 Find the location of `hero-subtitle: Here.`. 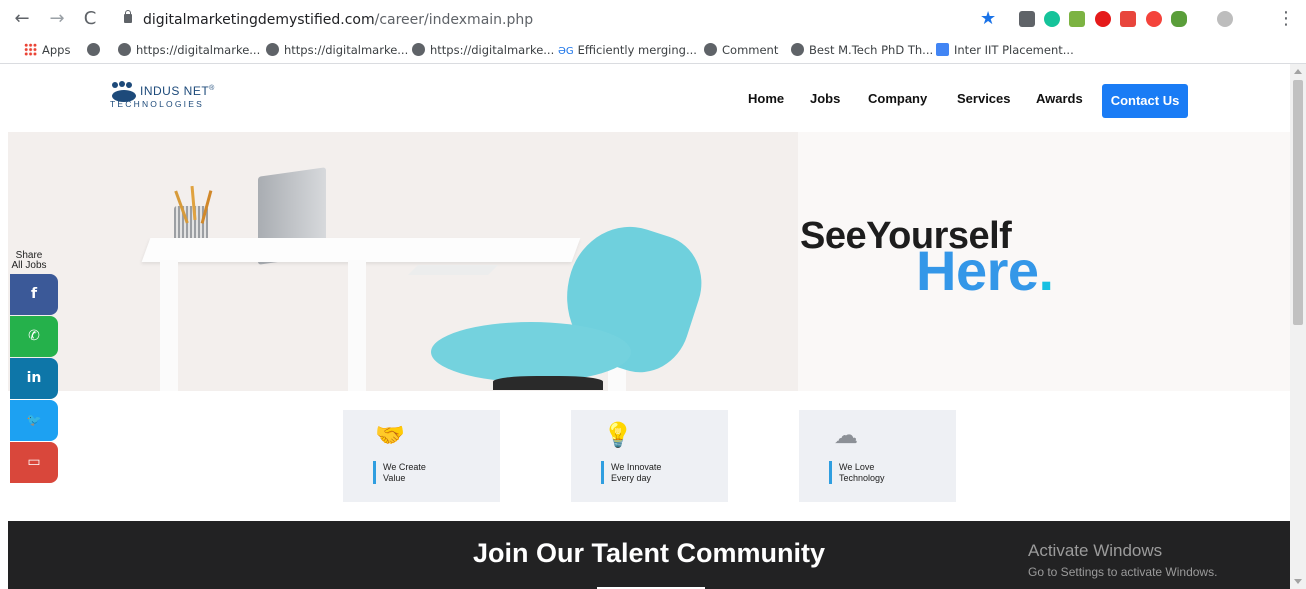

hero-subtitle: Here. is located at coordinates (985, 270).